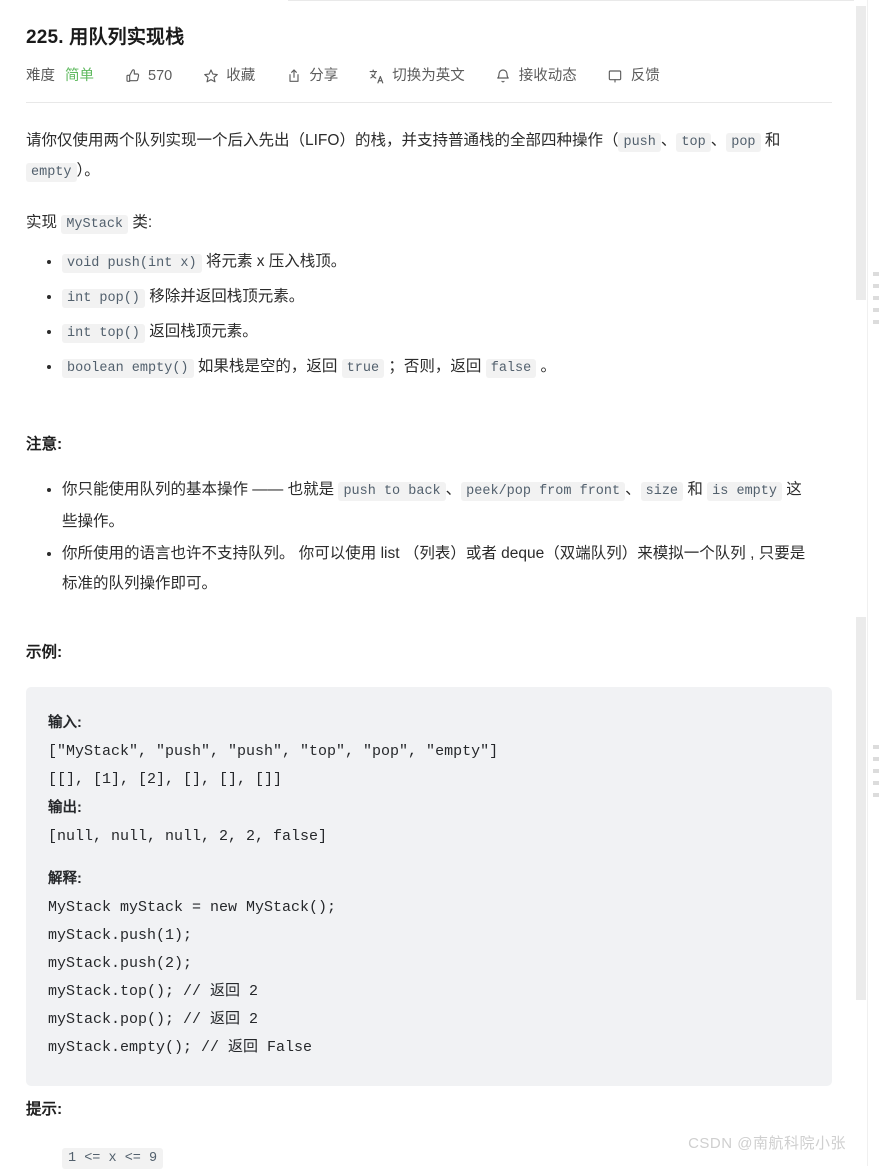 This screenshot has height=1169, width=882. Describe the element at coordinates (511, 368) in the screenshot. I see `code-false: false` at that location.